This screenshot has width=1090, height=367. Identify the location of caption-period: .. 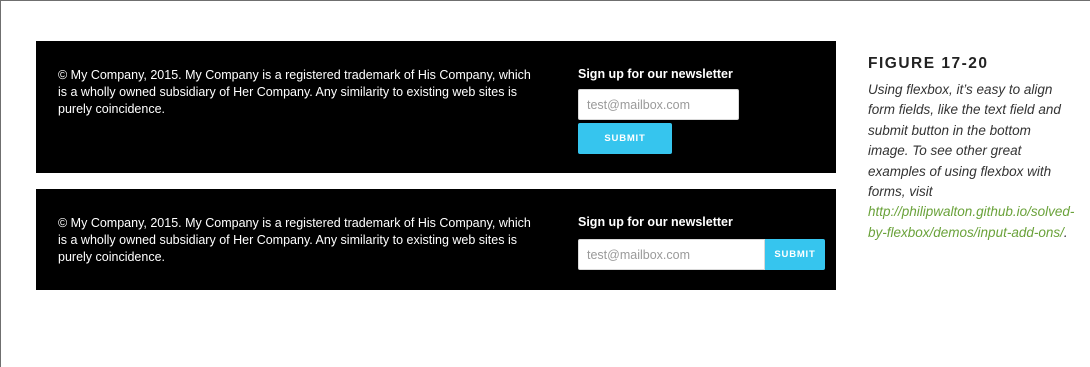
(1065, 232).